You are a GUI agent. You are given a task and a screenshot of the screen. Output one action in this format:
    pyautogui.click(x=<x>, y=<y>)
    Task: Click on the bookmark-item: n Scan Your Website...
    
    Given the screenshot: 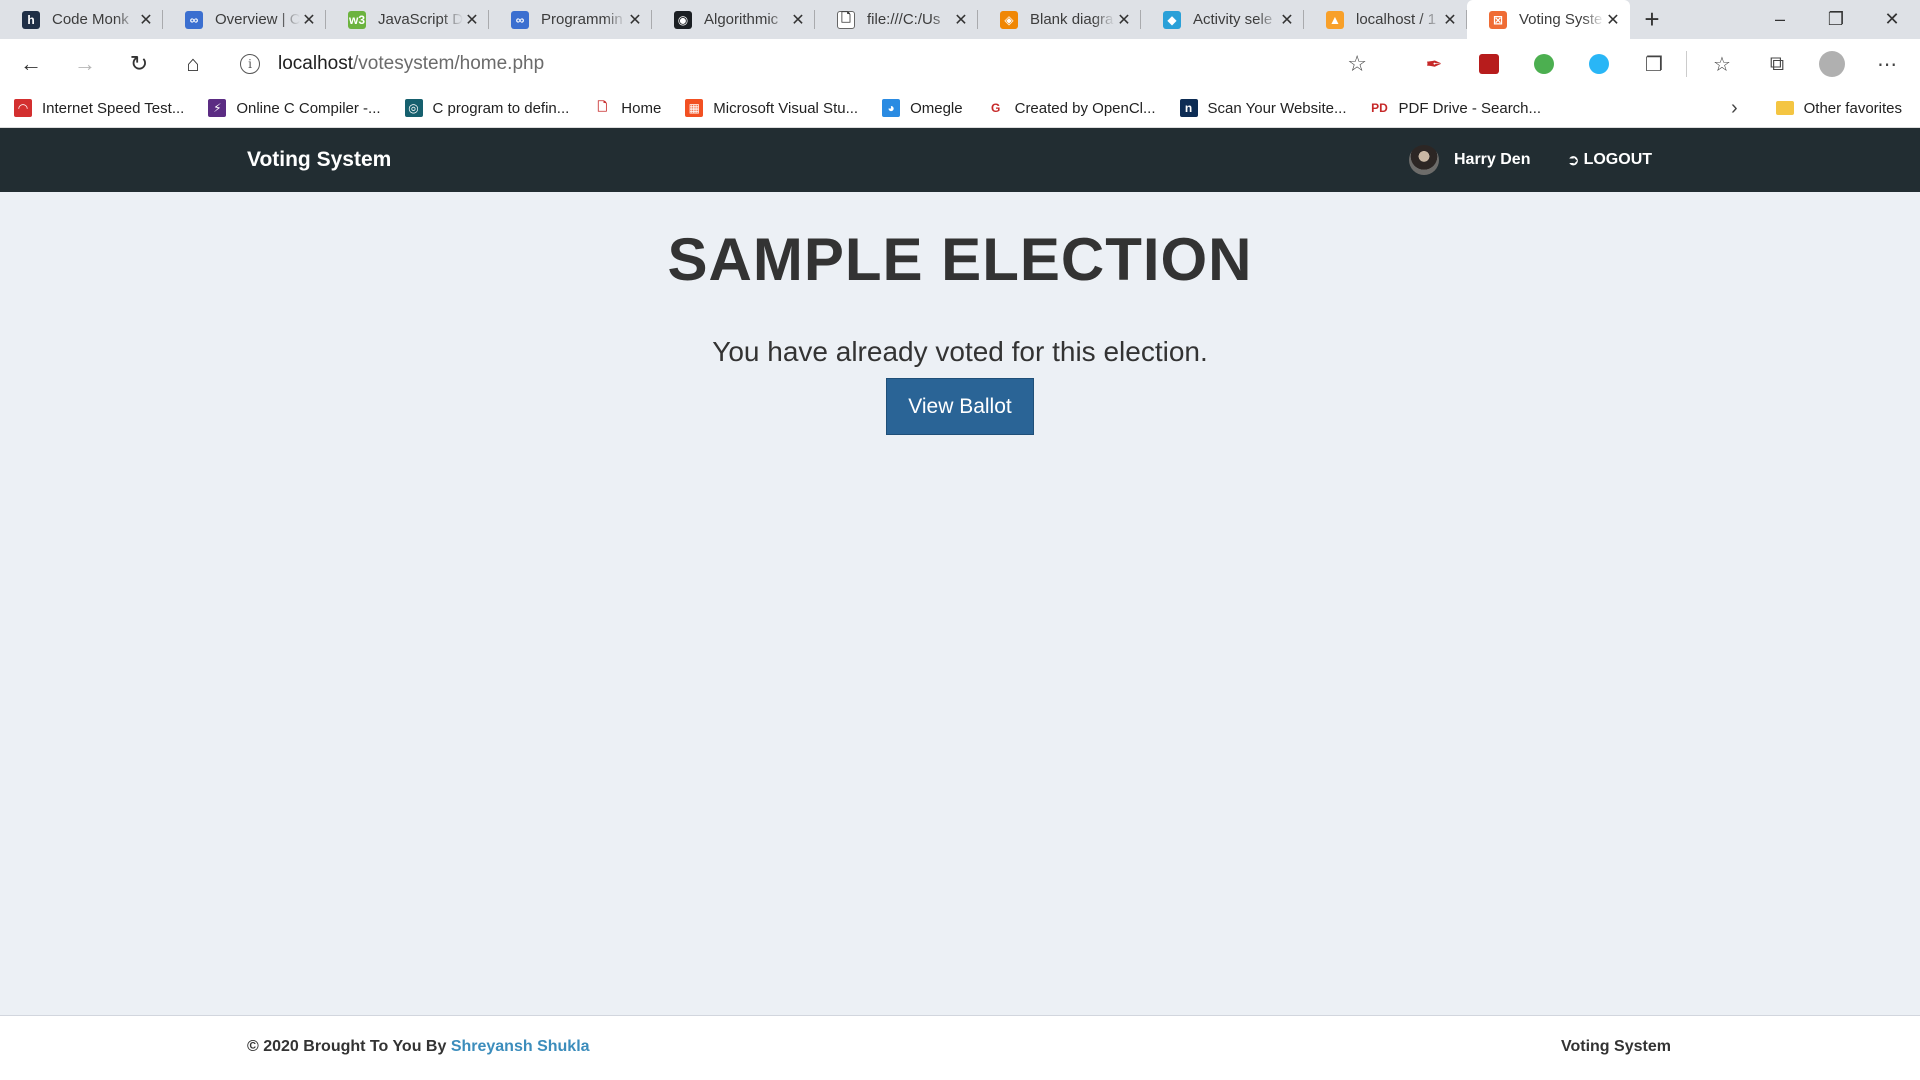 What is the action you would take?
    pyautogui.click(x=1261, y=108)
    